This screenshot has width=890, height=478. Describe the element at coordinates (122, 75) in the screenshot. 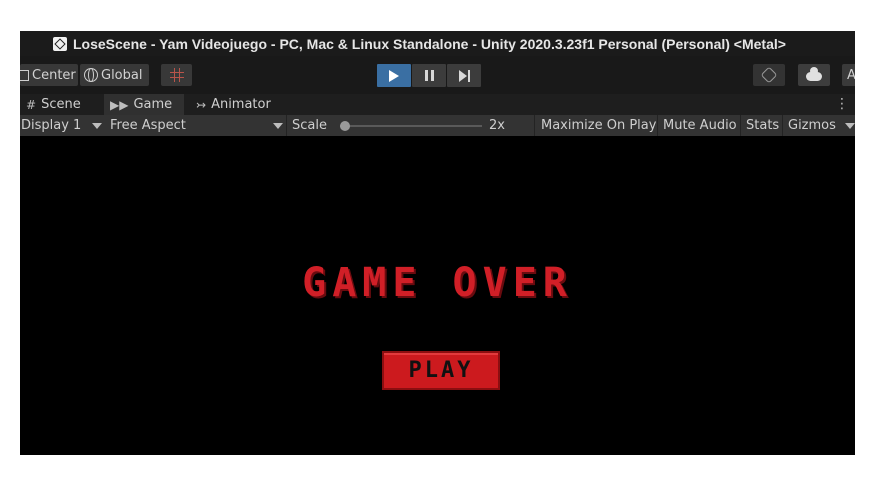

I see `pivot-space-label: Global` at that location.